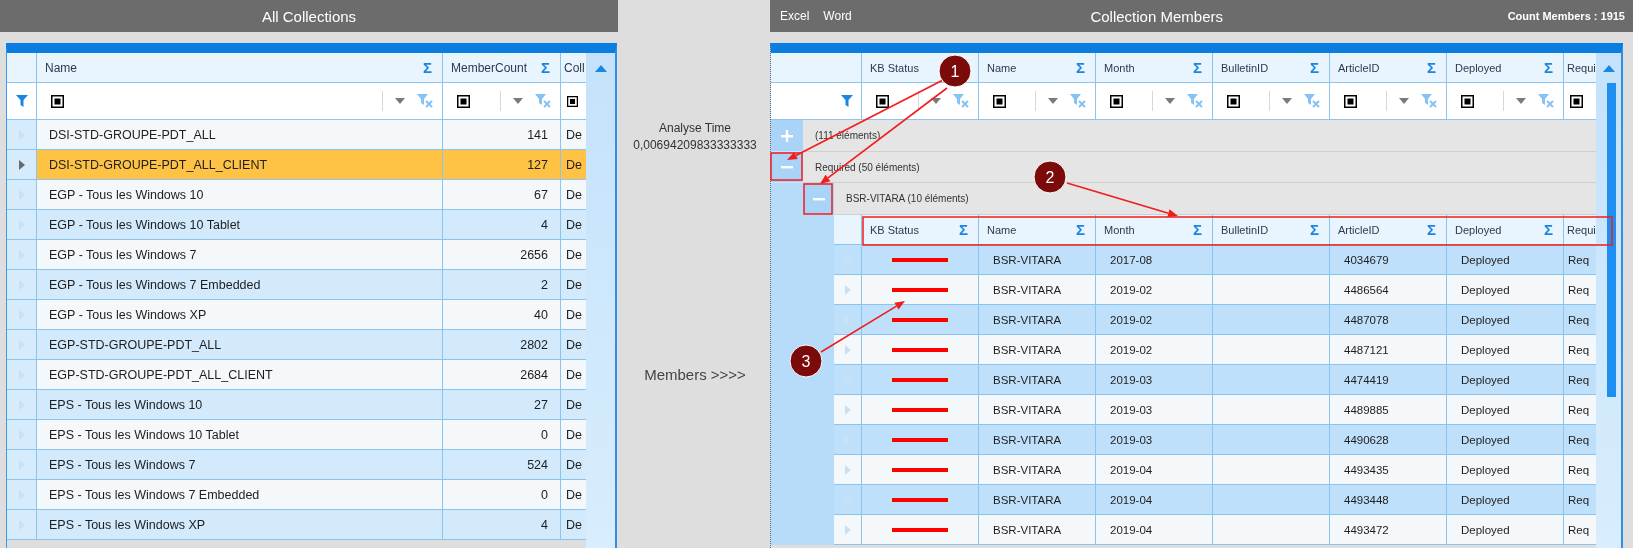 The image size is (1633, 548). I want to click on table-row: DSI-STD-GROUPE-PDT_ALL 141 De, so click(296, 135).